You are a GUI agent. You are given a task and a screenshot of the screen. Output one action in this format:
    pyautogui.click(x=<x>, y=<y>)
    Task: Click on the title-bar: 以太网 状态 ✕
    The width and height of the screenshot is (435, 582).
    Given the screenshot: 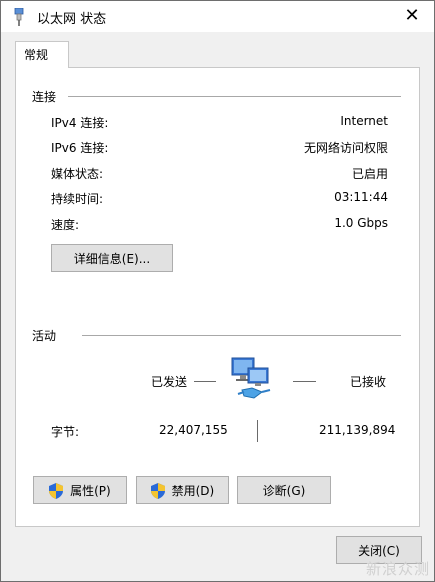 What is the action you would take?
    pyautogui.click(x=217, y=16)
    